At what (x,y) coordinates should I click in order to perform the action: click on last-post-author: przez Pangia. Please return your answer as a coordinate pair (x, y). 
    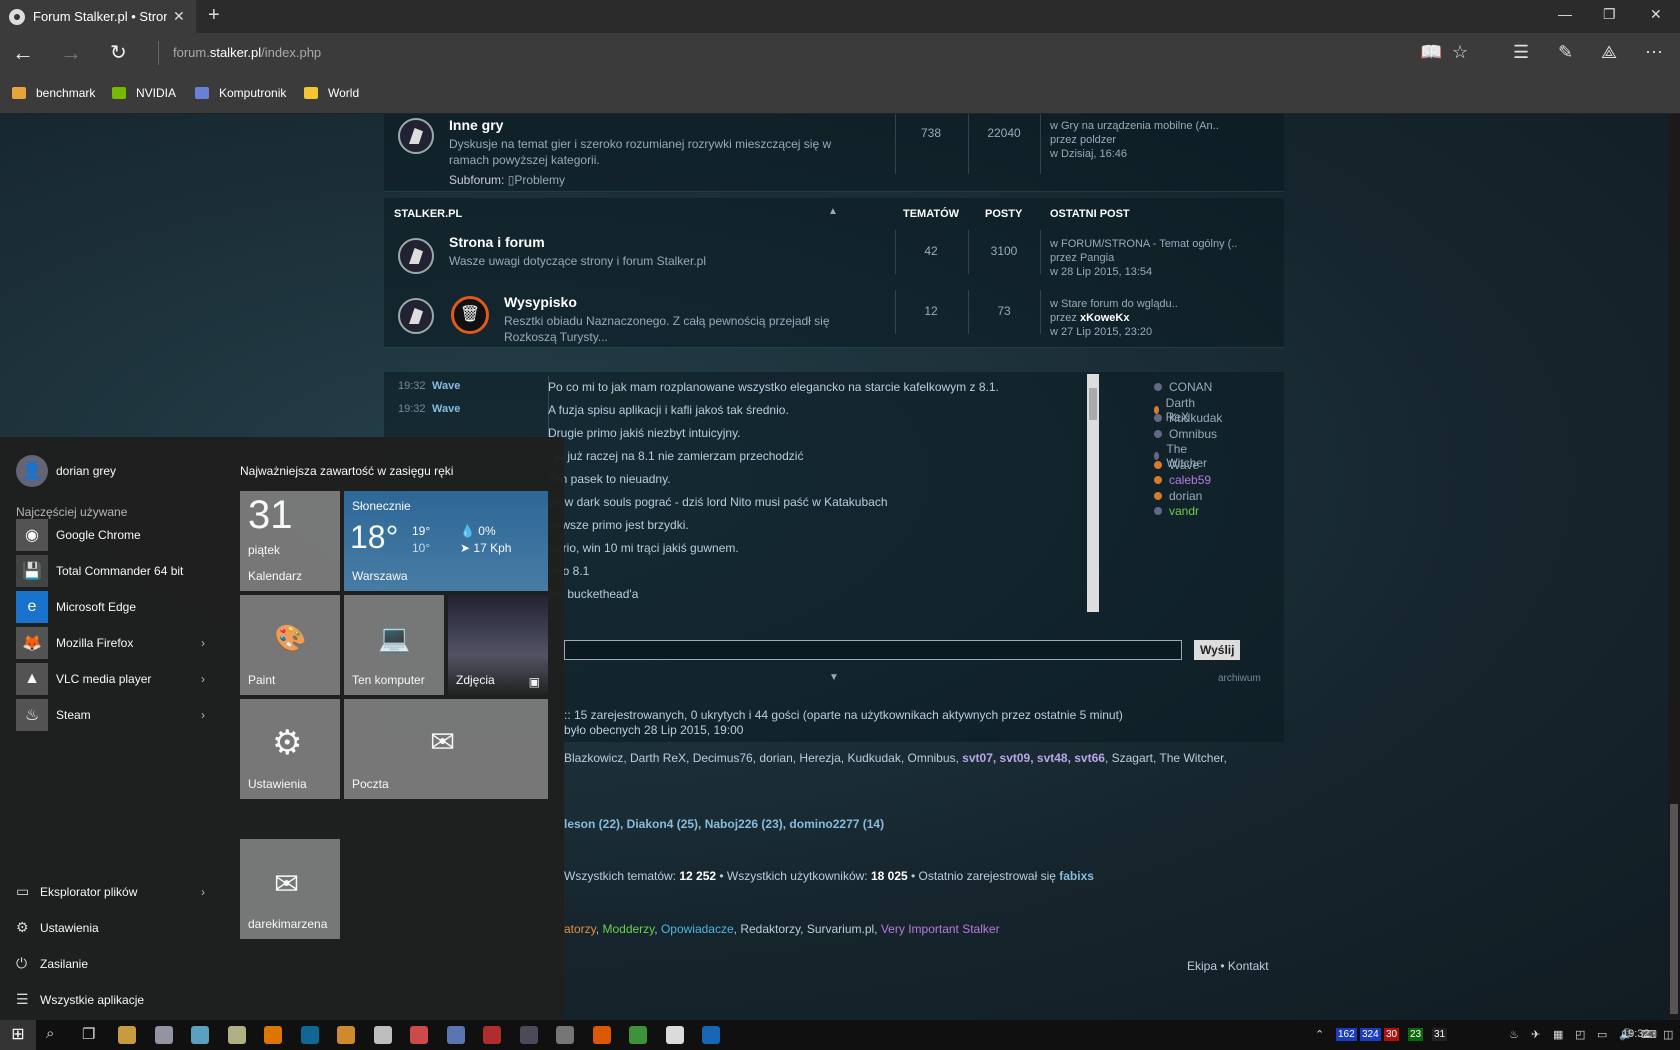
    Looking at the image, I should click on (1082, 258).